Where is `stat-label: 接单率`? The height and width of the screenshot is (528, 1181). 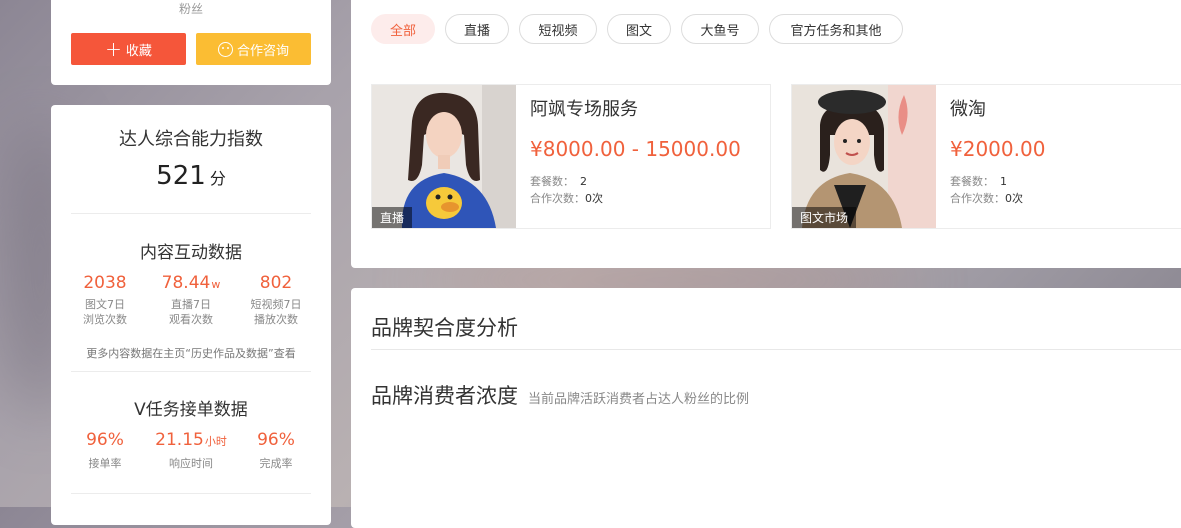
stat-label: 接单率 is located at coordinates (105, 463).